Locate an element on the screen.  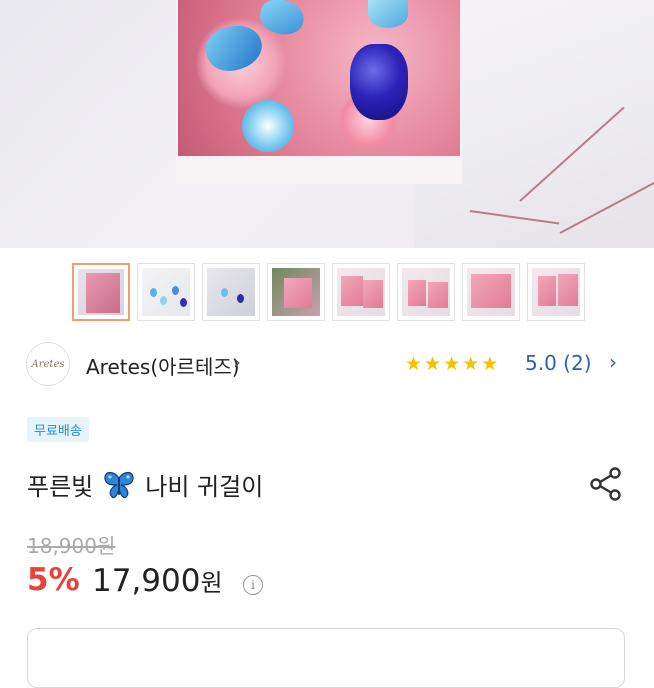
butterfly-icon is located at coordinates (119, 484).